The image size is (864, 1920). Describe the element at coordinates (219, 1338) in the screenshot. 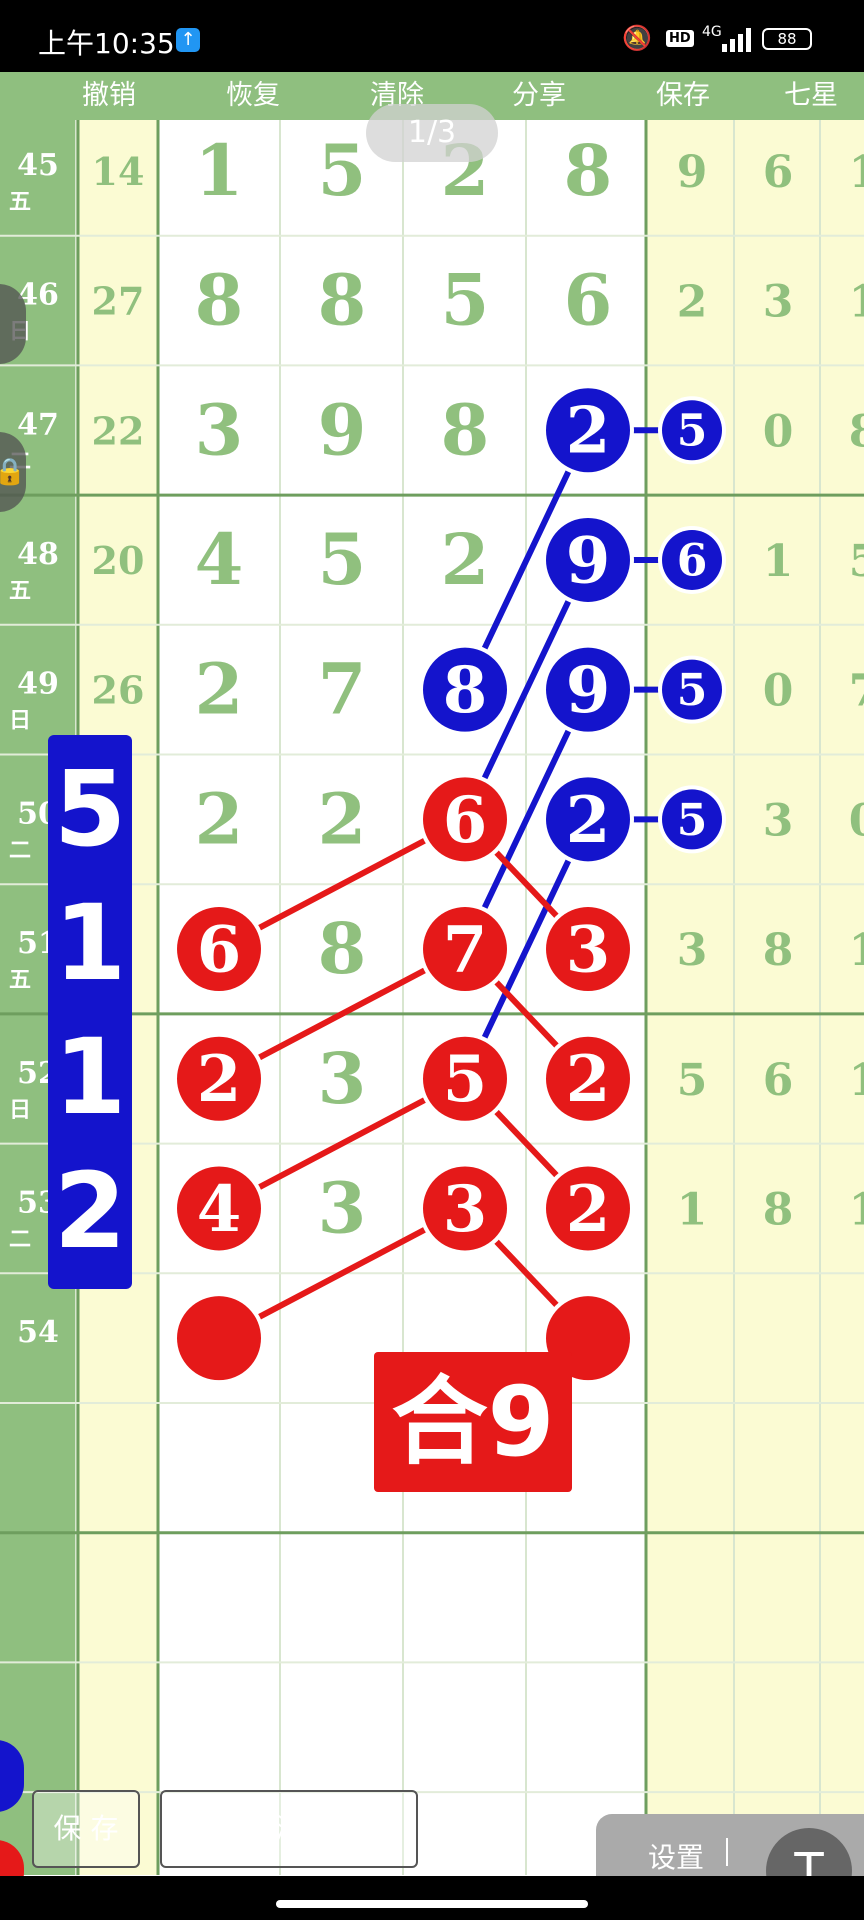

I see `red-ball` at that location.